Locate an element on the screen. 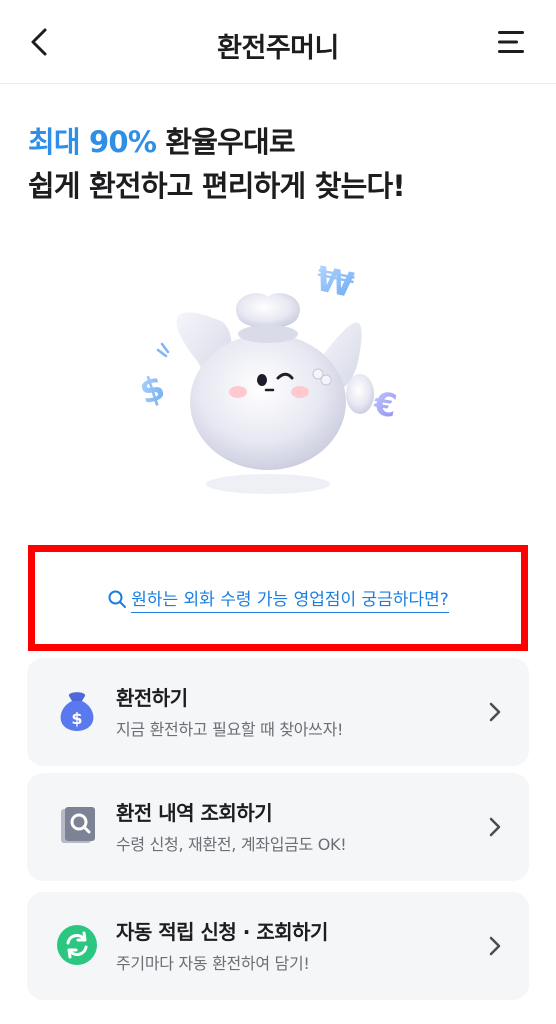 The width and height of the screenshot is (556, 1024). card-desc: 주기마다 자동 환전하여 담기! is located at coordinates (213, 963).